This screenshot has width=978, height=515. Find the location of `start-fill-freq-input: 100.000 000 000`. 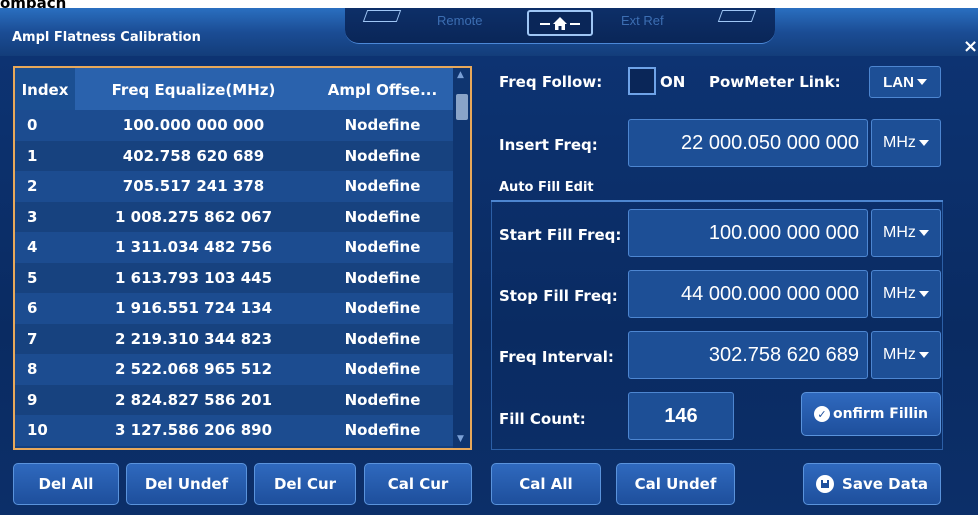

start-fill-freq-input: 100.000 000 000 is located at coordinates (748, 233).